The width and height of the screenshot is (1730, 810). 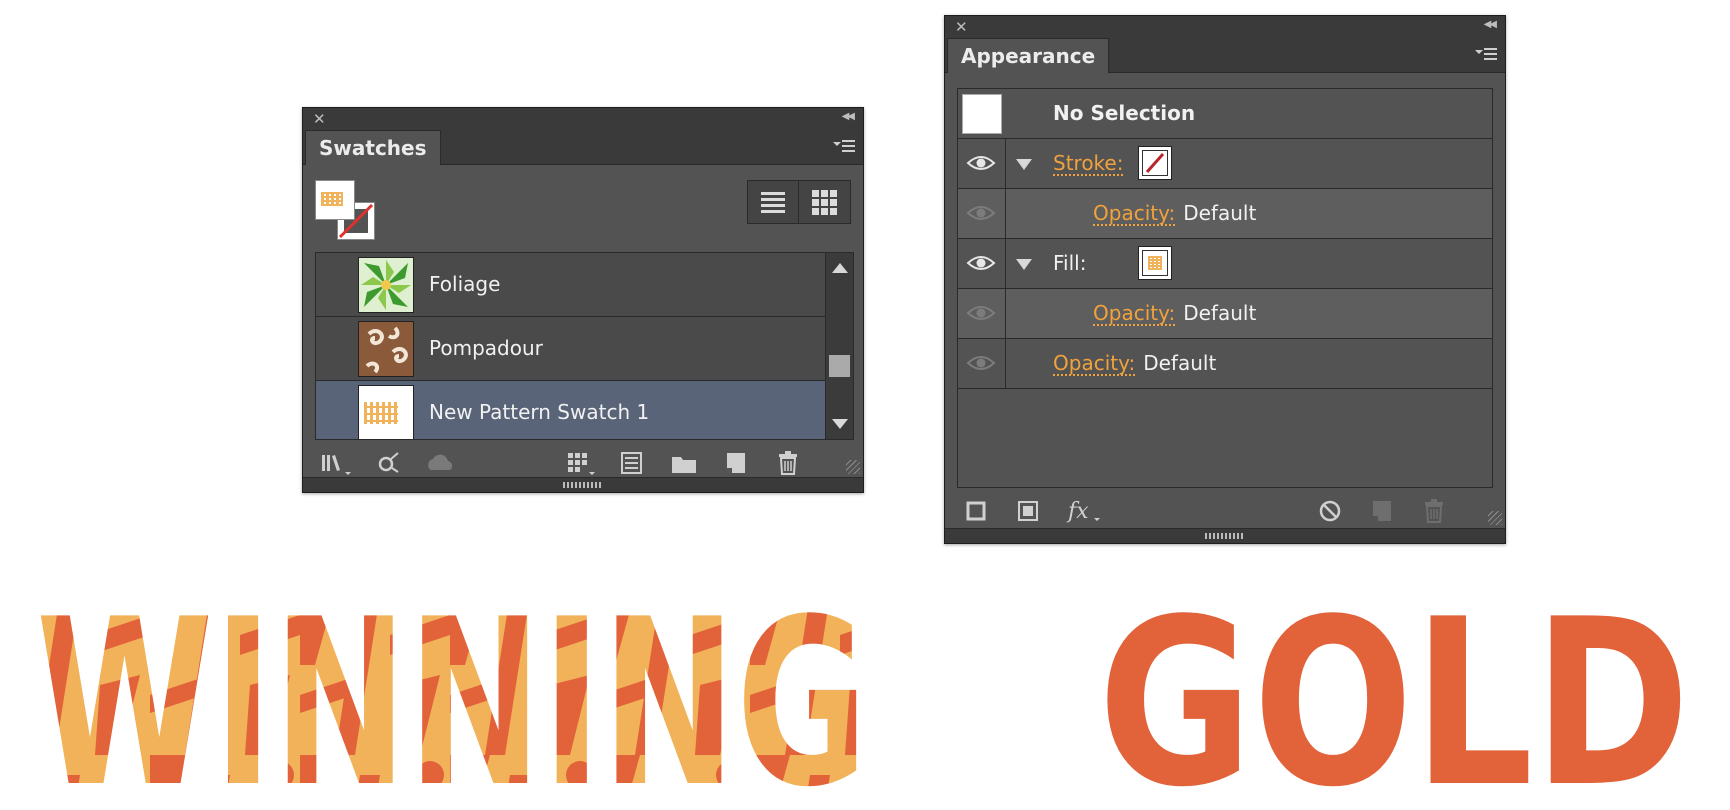 What do you see at coordinates (1225, 511) in the screenshot?
I see `appearance-footer: fx` at bounding box center [1225, 511].